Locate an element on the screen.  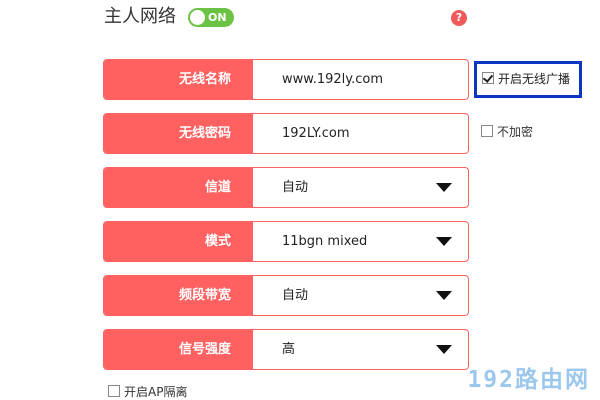
signal-strength-value: 高 is located at coordinates (289, 349).